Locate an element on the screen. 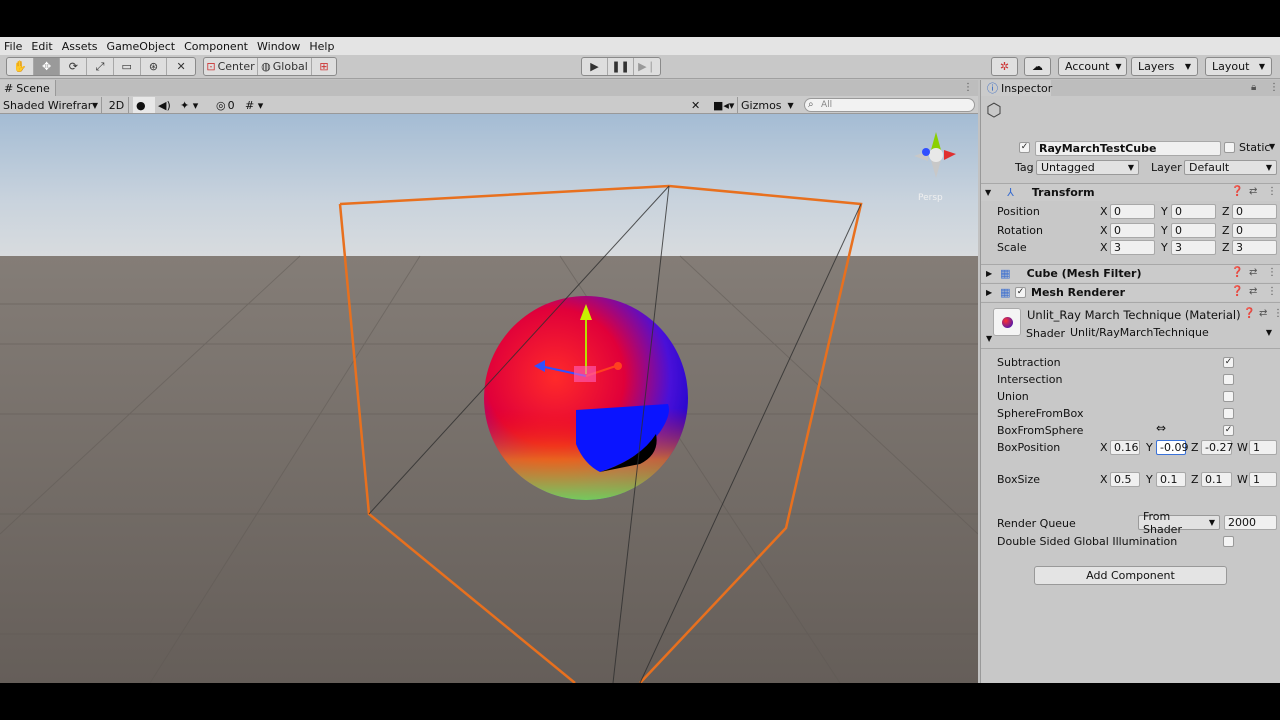  tab-scene: # Scene is located at coordinates (28, 88).